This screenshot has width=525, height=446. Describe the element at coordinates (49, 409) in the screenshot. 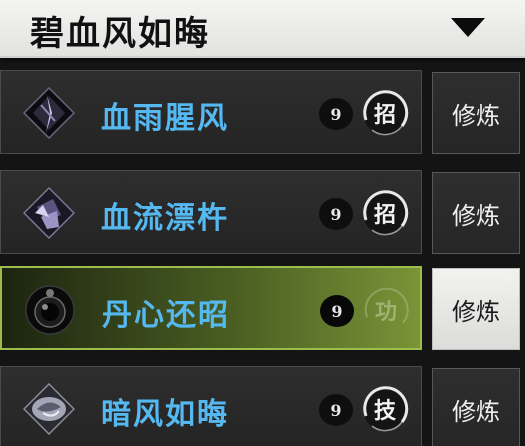

I see `grey-vortex-icon` at that location.